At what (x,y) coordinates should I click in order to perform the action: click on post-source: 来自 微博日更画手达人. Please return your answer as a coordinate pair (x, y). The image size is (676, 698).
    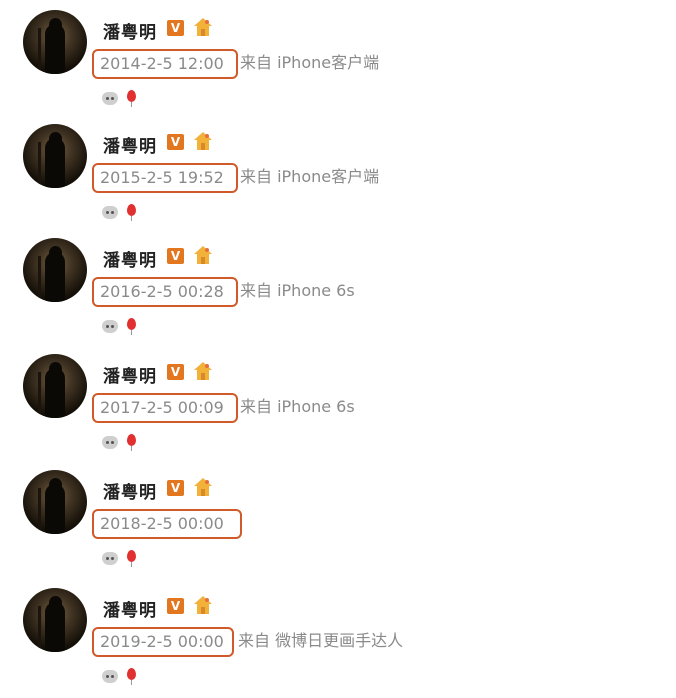
    Looking at the image, I should click on (321, 640).